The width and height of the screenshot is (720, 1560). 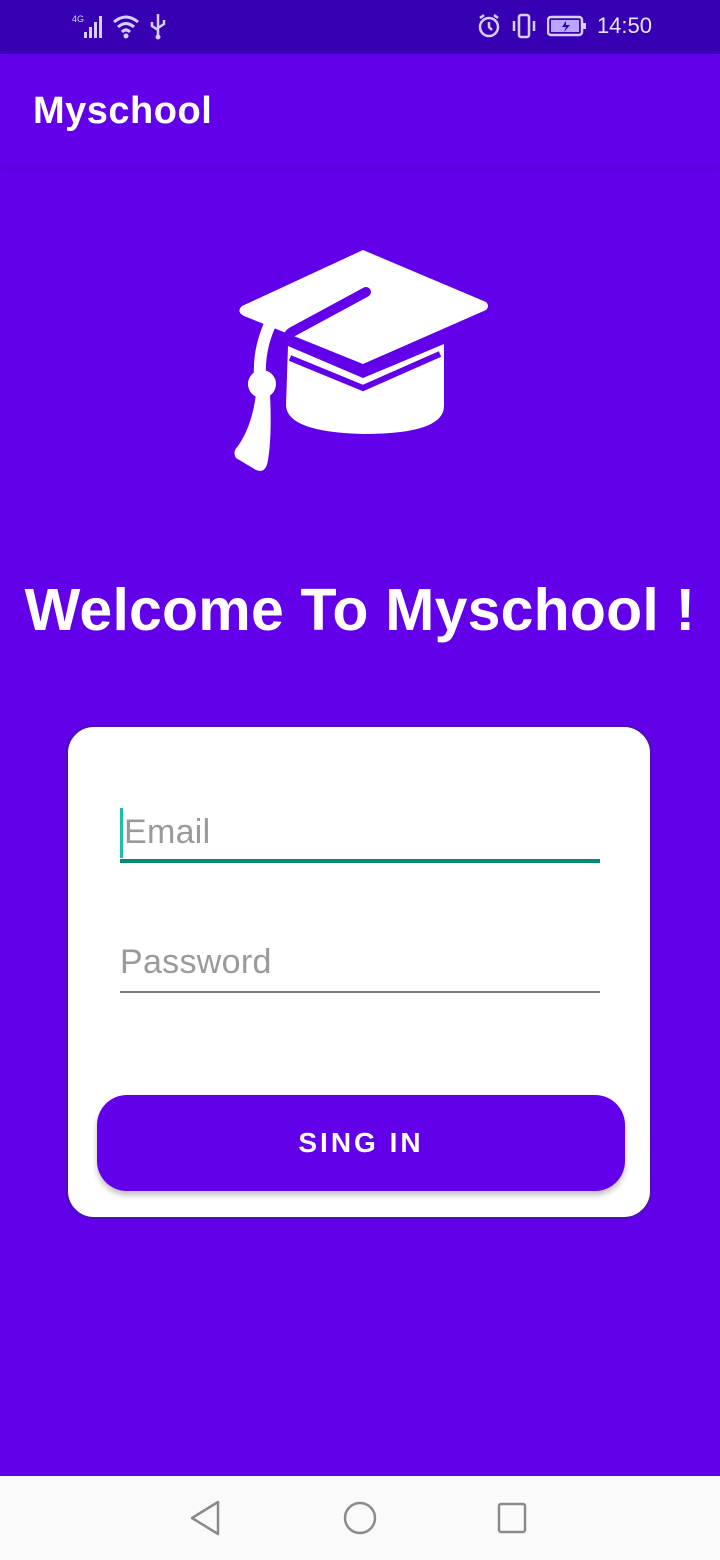 What do you see at coordinates (126, 27) in the screenshot?
I see `wifi-icon` at bounding box center [126, 27].